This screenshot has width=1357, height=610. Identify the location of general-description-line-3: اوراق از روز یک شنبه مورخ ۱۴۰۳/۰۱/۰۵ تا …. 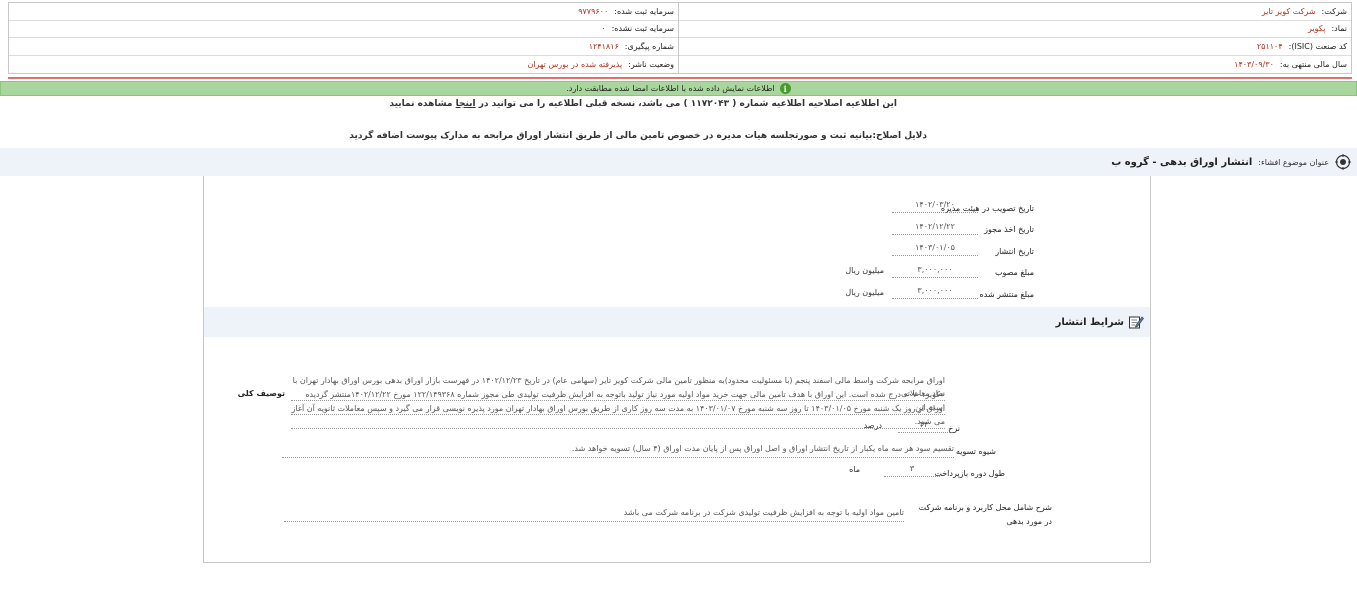
(618, 415).